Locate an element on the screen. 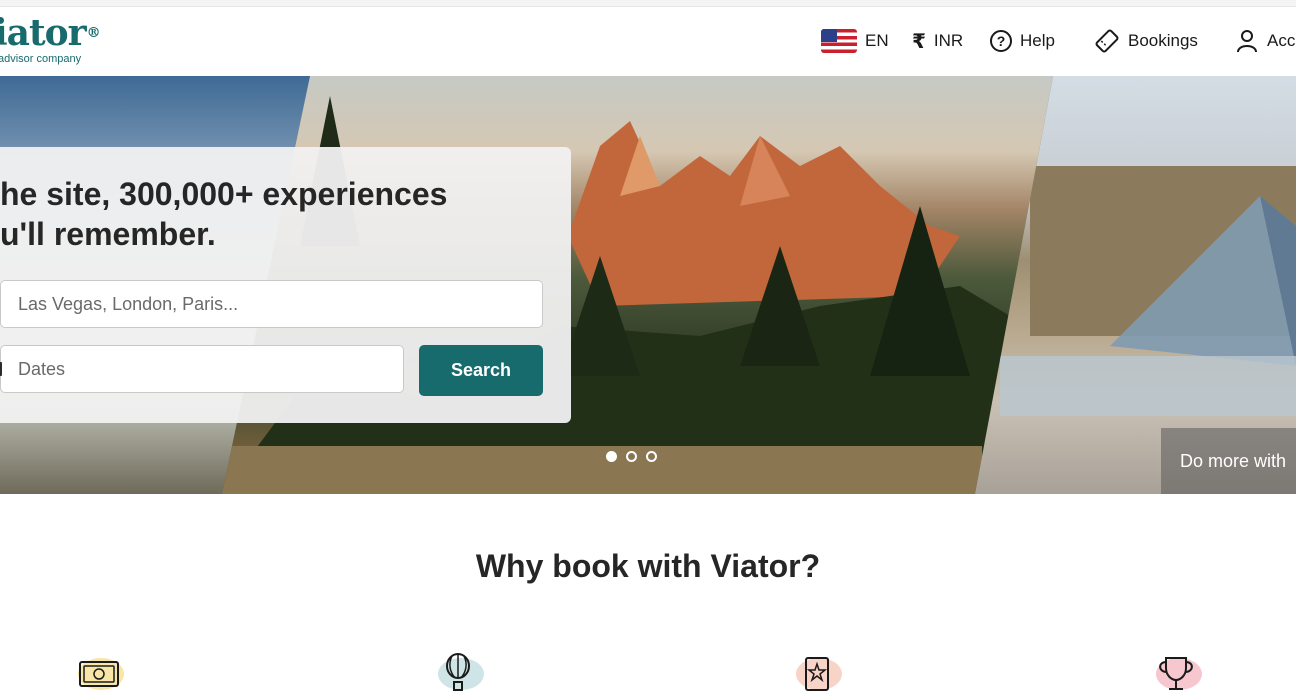  dates-input: Dates is located at coordinates (202, 369).